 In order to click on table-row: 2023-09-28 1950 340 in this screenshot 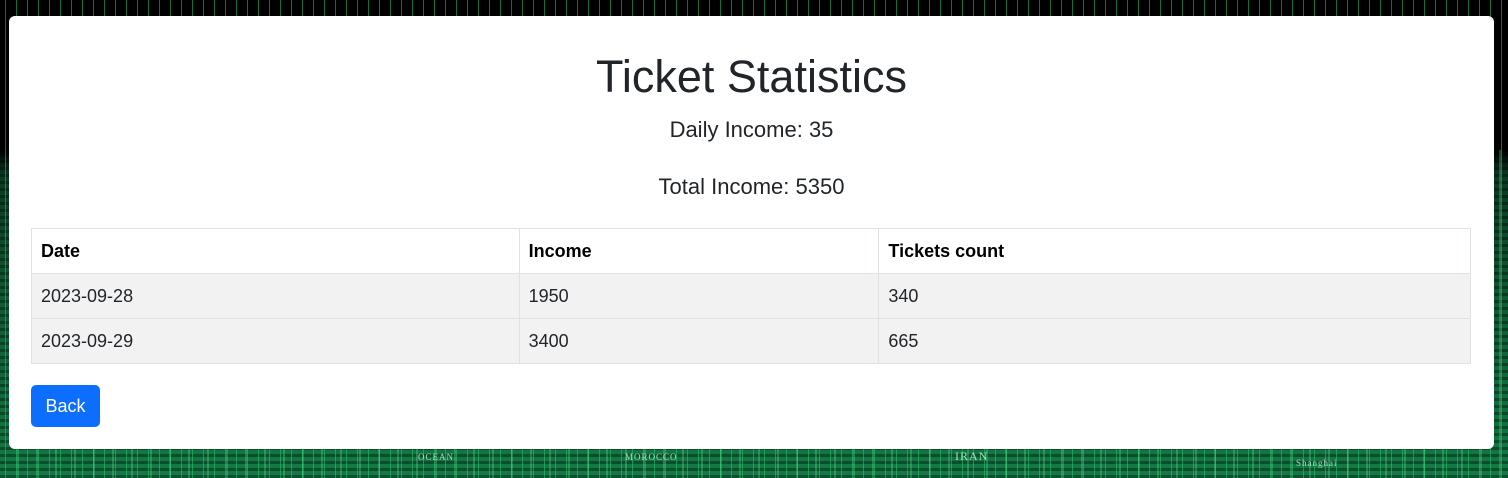, I will do `click(751, 296)`.